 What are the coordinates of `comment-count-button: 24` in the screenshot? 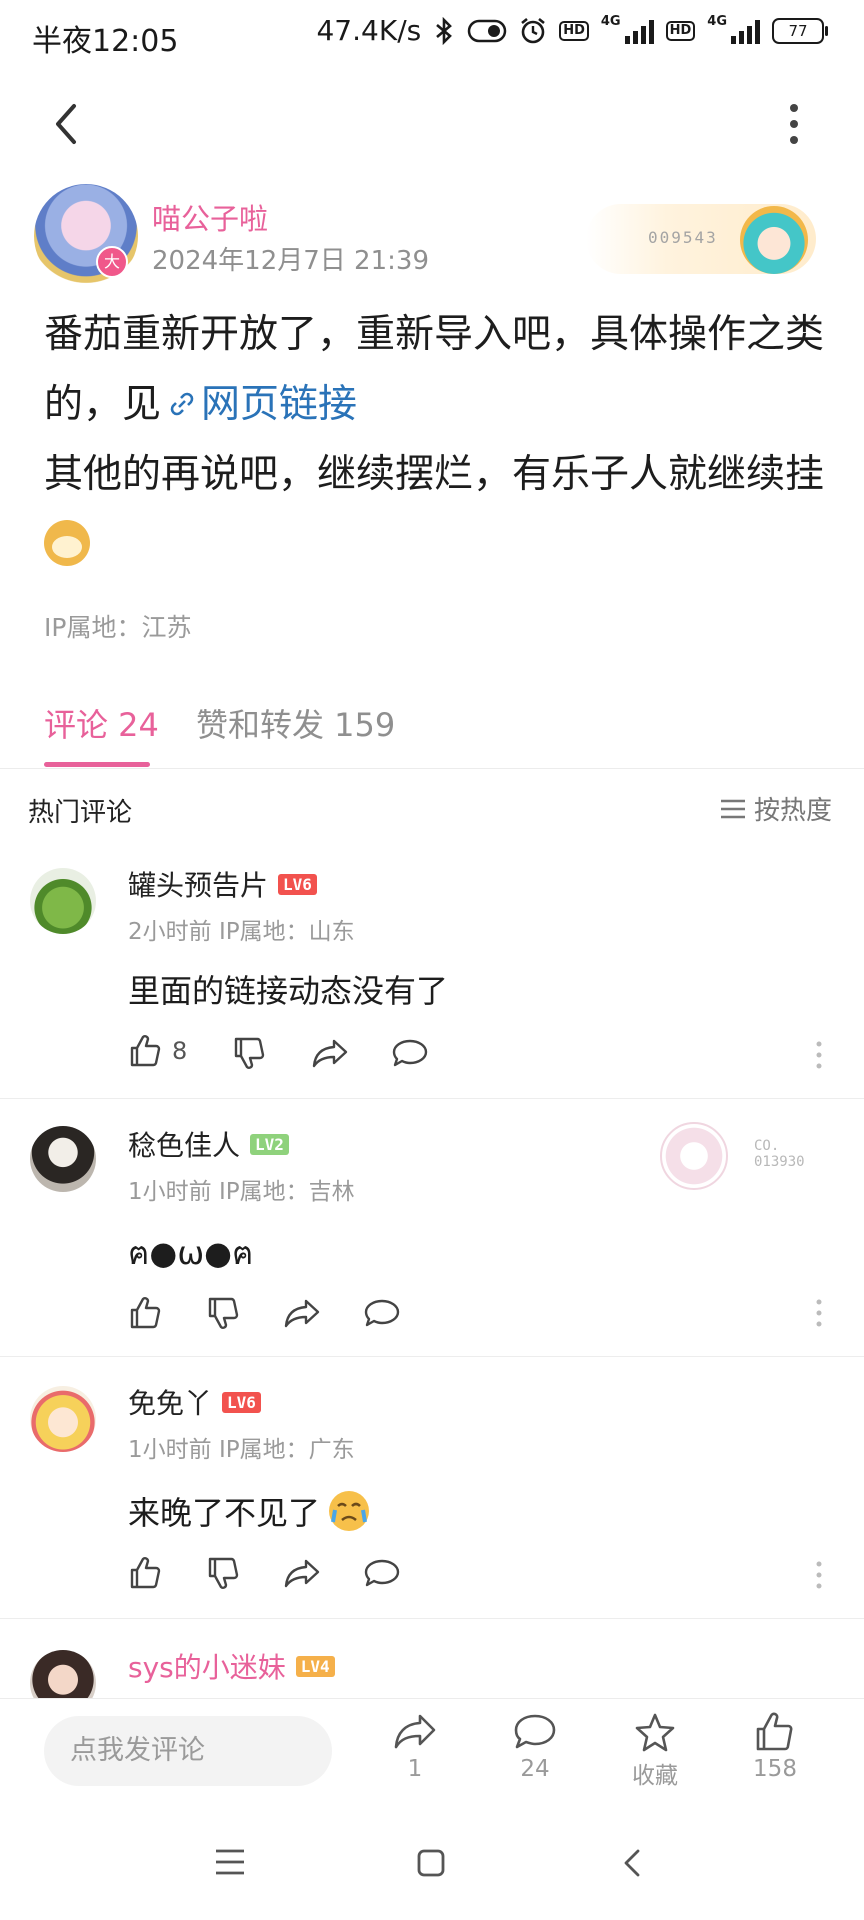 It's located at (535, 1747).